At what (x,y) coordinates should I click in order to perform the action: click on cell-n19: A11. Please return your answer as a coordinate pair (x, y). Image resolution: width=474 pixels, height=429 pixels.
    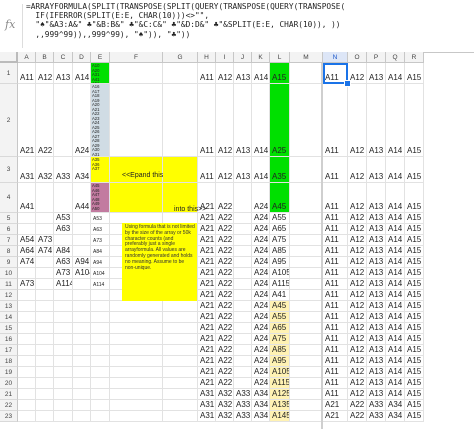
    Looking at the image, I should click on (335, 372).